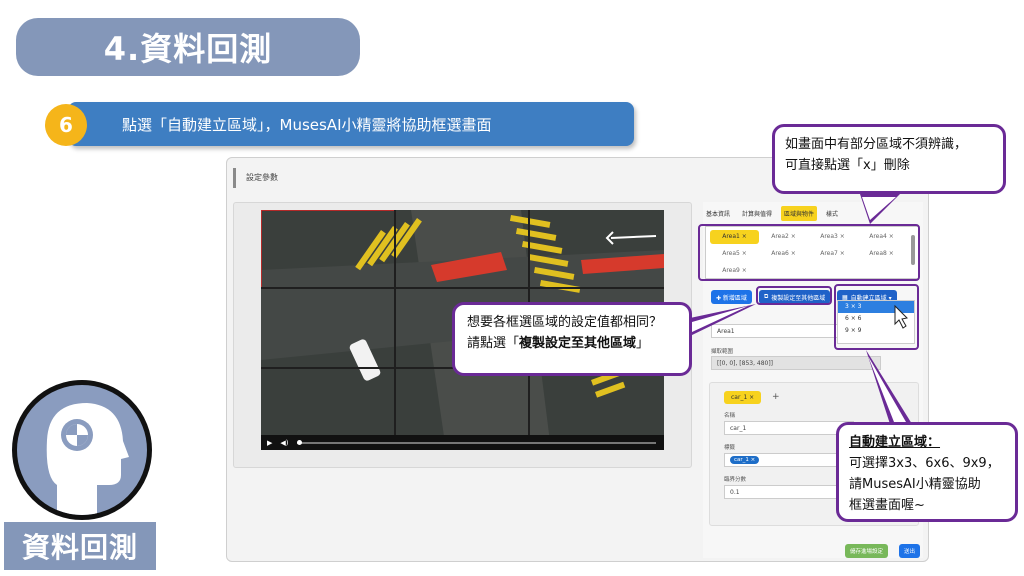  I want to click on slide-title: 4.資料回測, so click(188, 47).